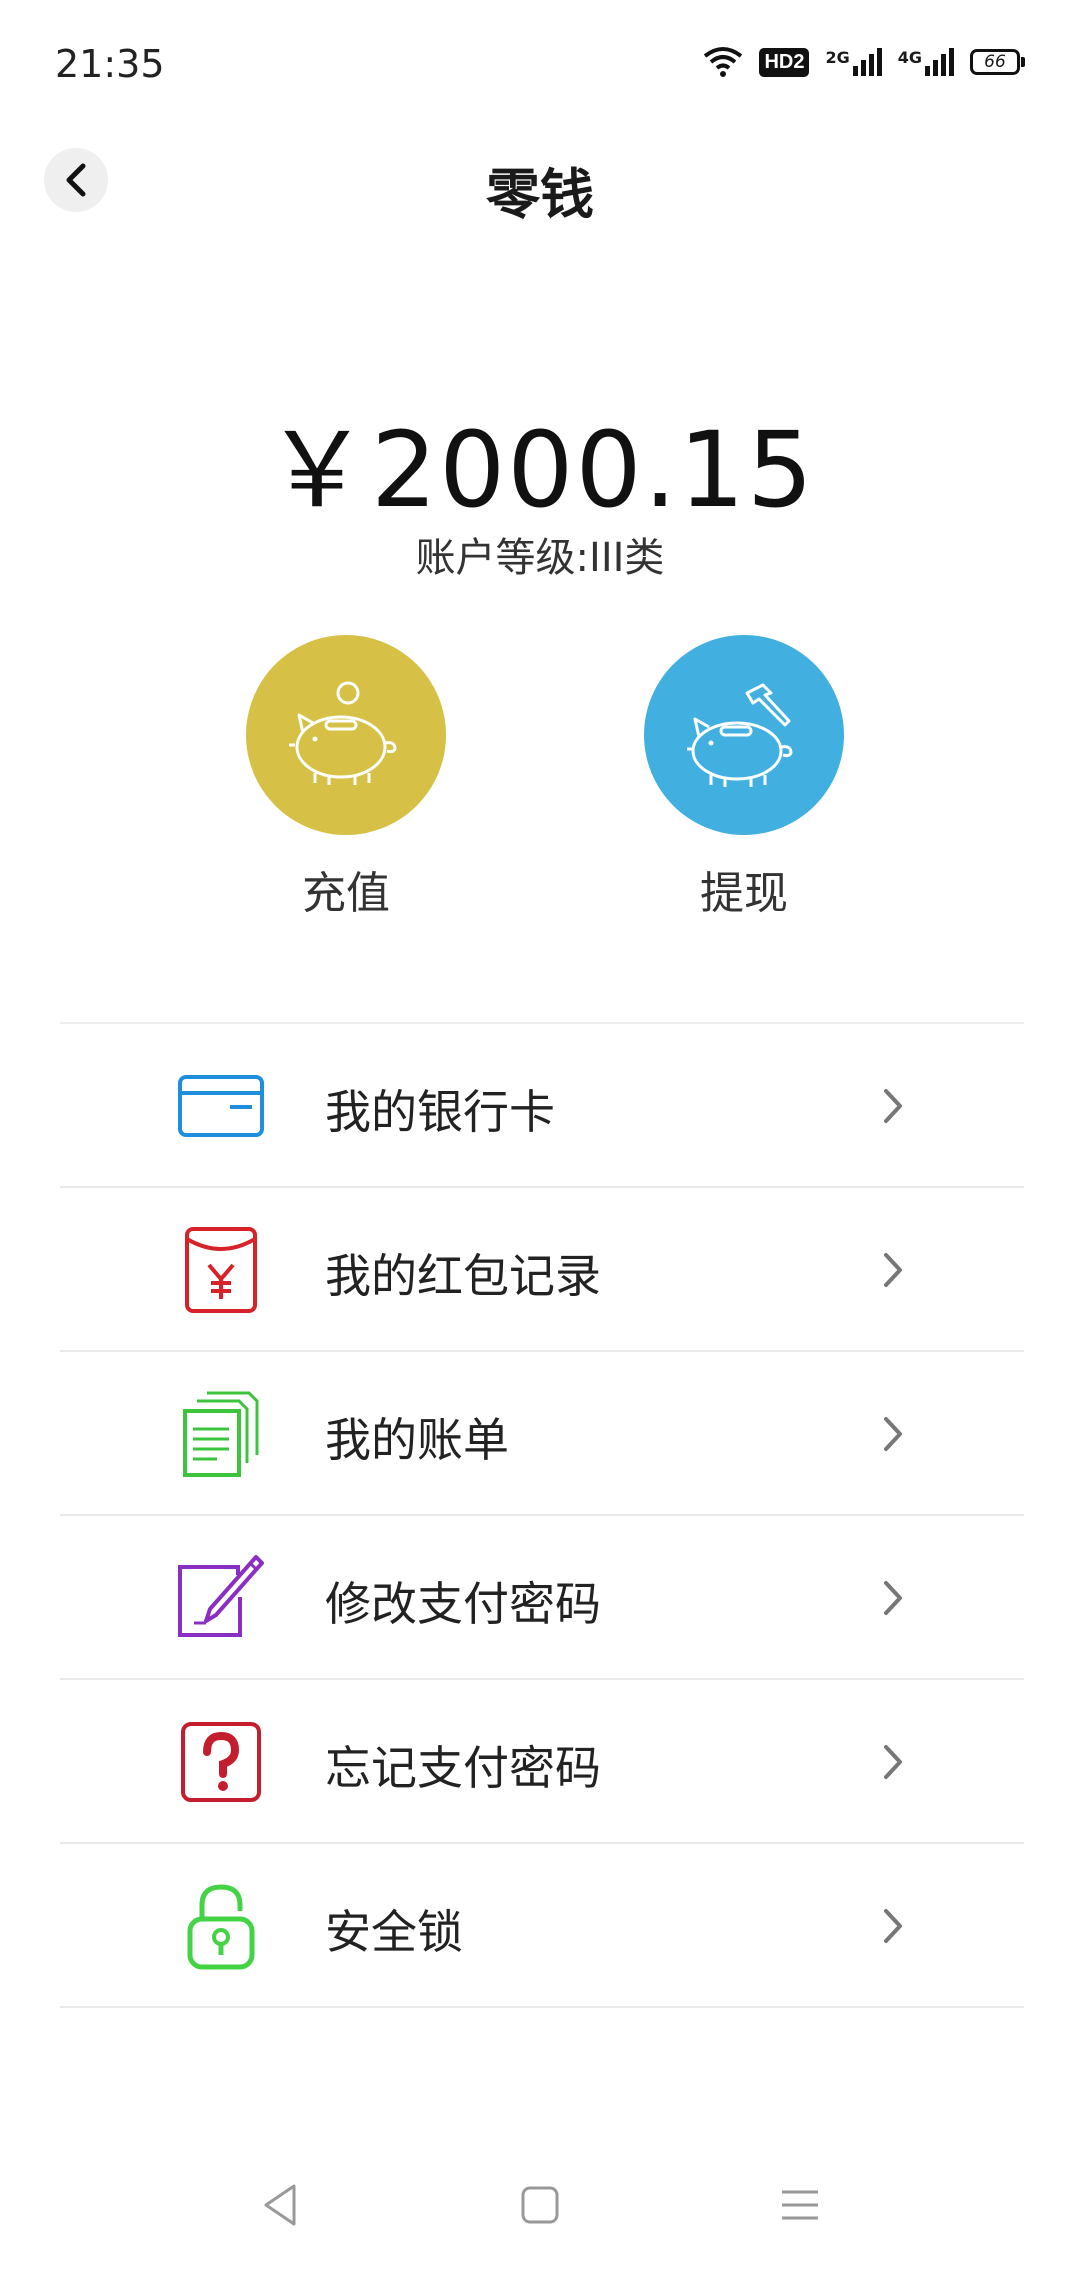 This screenshot has width=1080, height=2280. What do you see at coordinates (221, 1926) in the screenshot?
I see `lock-icon` at bounding box center [221, 1926].